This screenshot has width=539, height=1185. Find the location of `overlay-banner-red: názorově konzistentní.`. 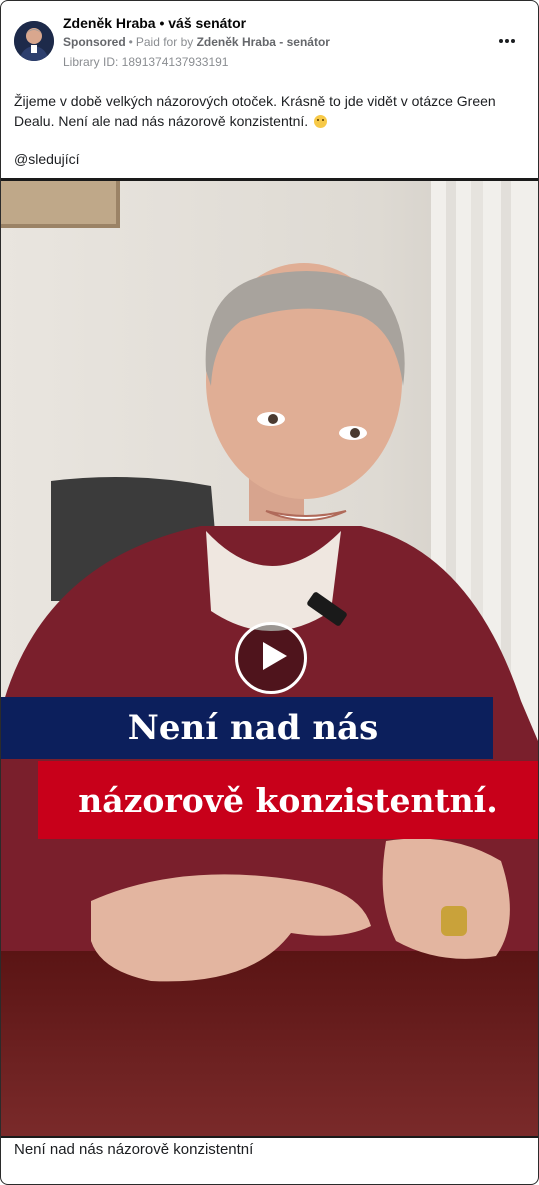

overlay-banner-red: názorově konzistentní. is located at coordinates (288, 800).